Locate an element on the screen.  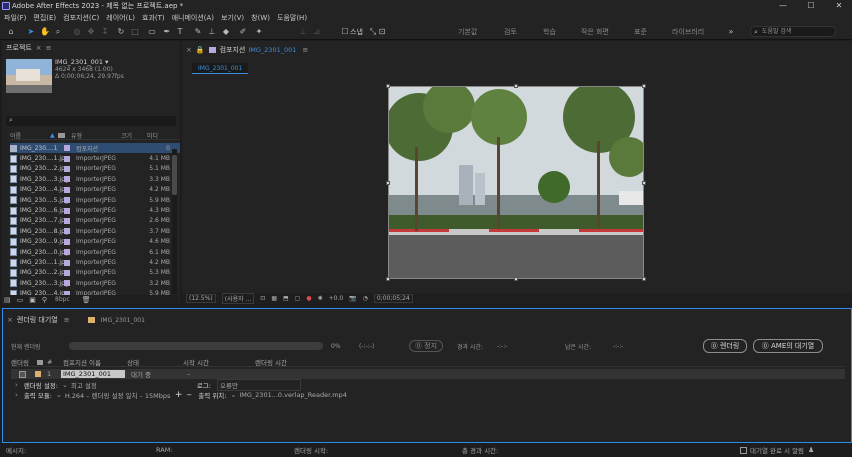
workspace-review: 검토 is located at coordinates (510, 32).